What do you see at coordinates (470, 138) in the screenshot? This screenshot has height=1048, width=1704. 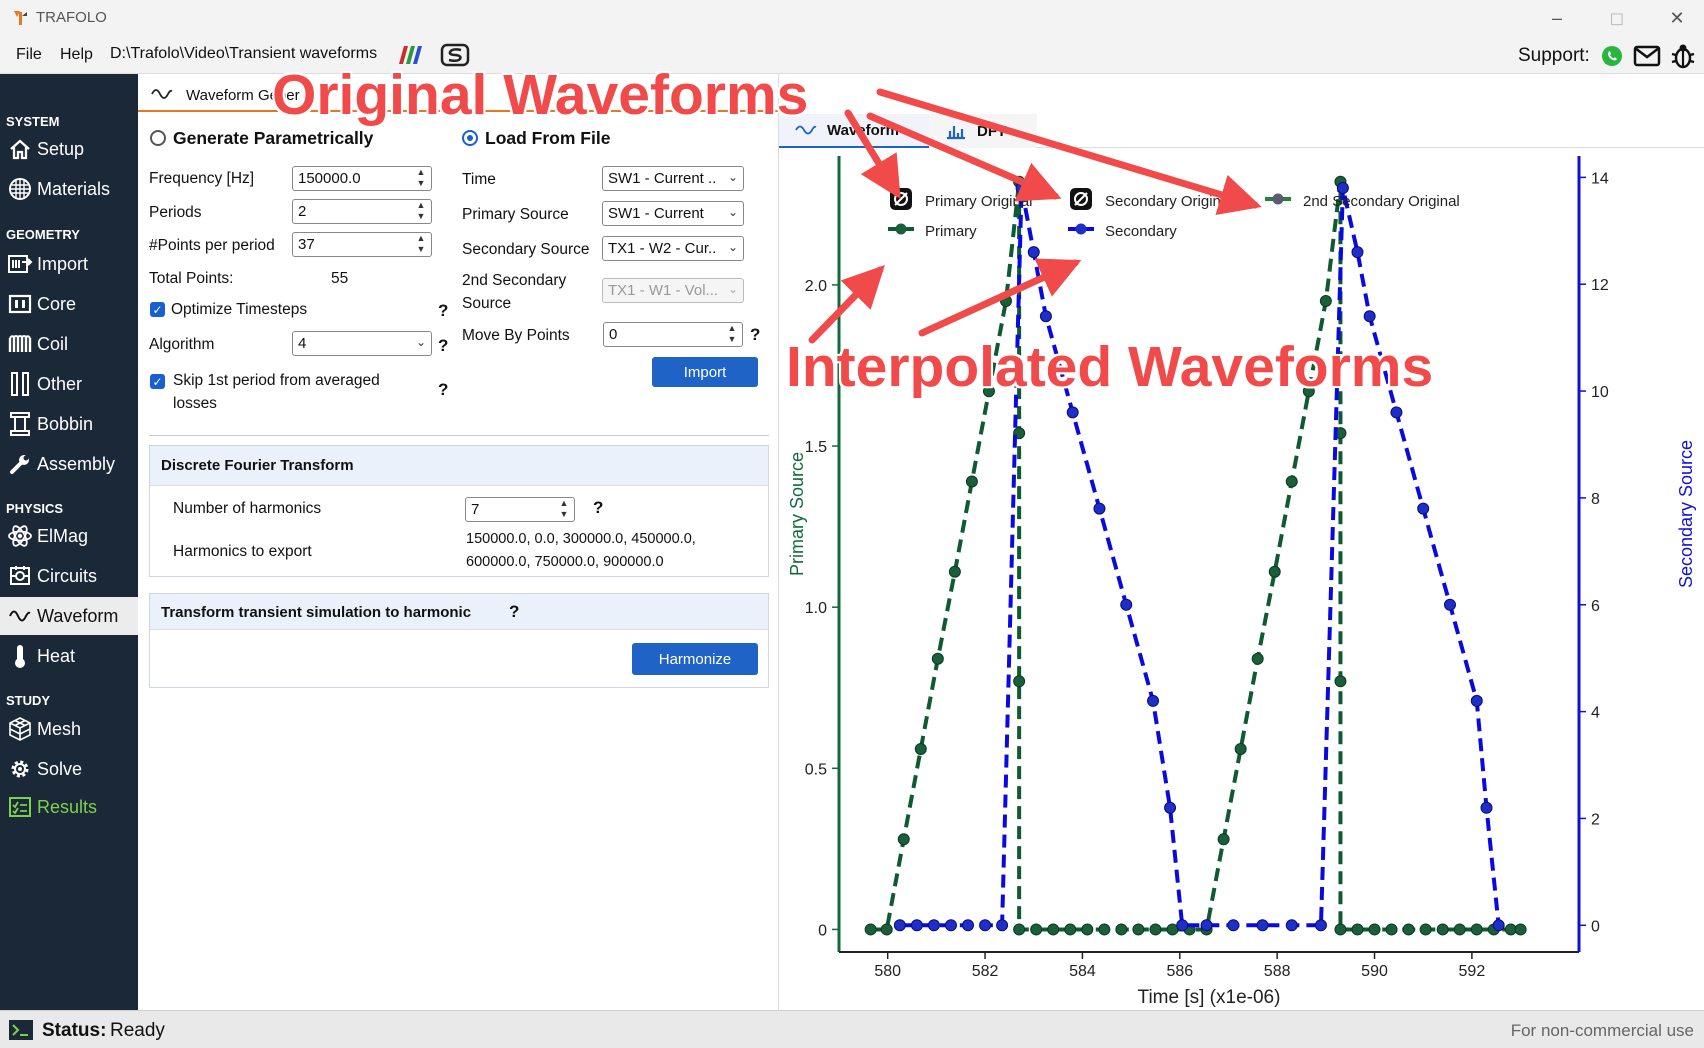 I see `load-from-file-radio` at bounding box center [470, 138].